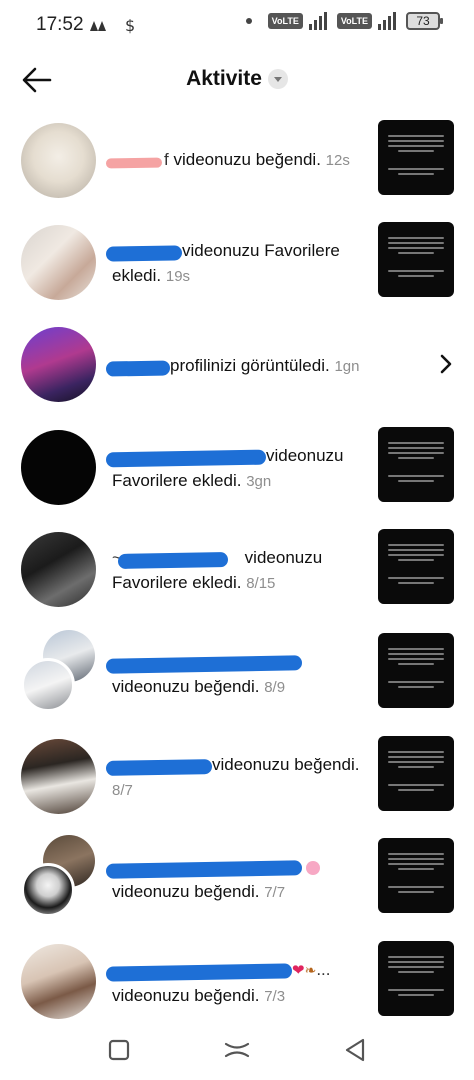 This screenshot has height=1080, width=474. I want to click on signal-transfer-icon, so click(98, 25).